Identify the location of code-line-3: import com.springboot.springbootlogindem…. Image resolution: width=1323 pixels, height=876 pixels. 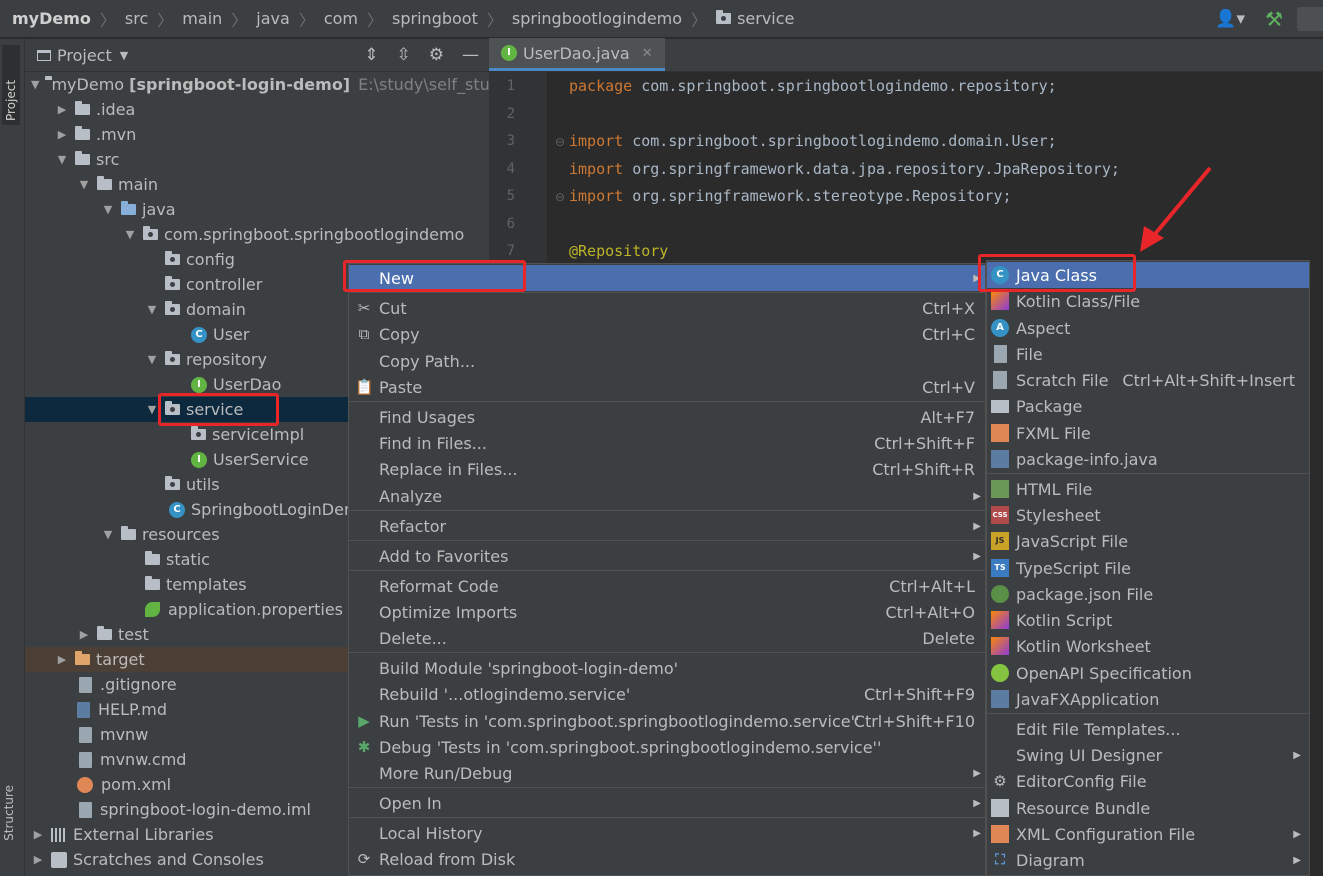
(813, 141).